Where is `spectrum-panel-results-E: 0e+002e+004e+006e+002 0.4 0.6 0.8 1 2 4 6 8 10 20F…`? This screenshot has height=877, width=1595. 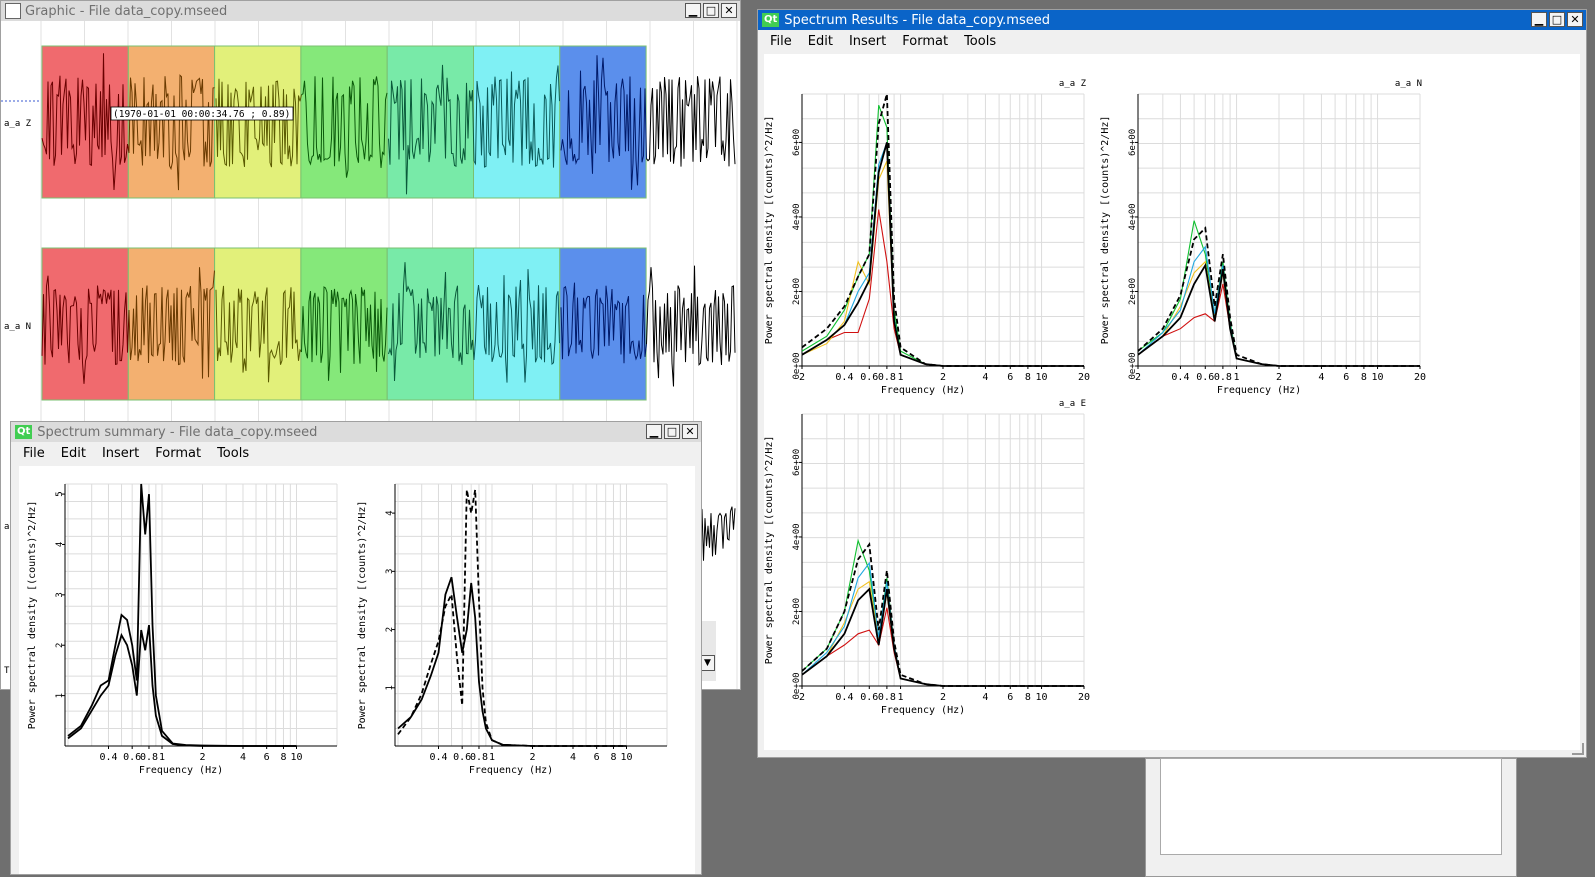
spectrum-panel-results-E: 0e+002e+004e+006e+002 0.4 0.6 0.8 1 2 4 6 8 10 20F… is located at coordinates (927, 557).